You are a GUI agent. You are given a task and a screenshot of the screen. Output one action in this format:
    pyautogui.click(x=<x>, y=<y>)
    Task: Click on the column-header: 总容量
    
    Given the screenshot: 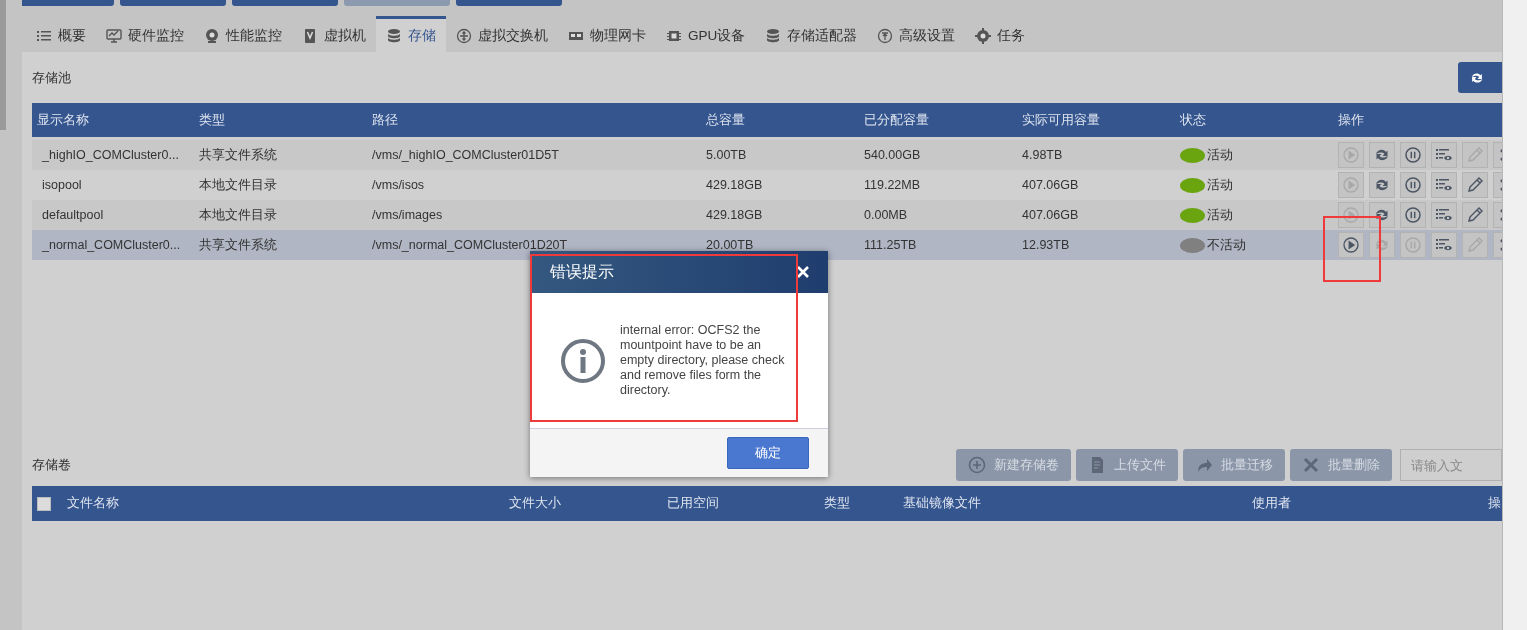 What is the action you would take?
    pyautogui.click(x=726, y=120)
    